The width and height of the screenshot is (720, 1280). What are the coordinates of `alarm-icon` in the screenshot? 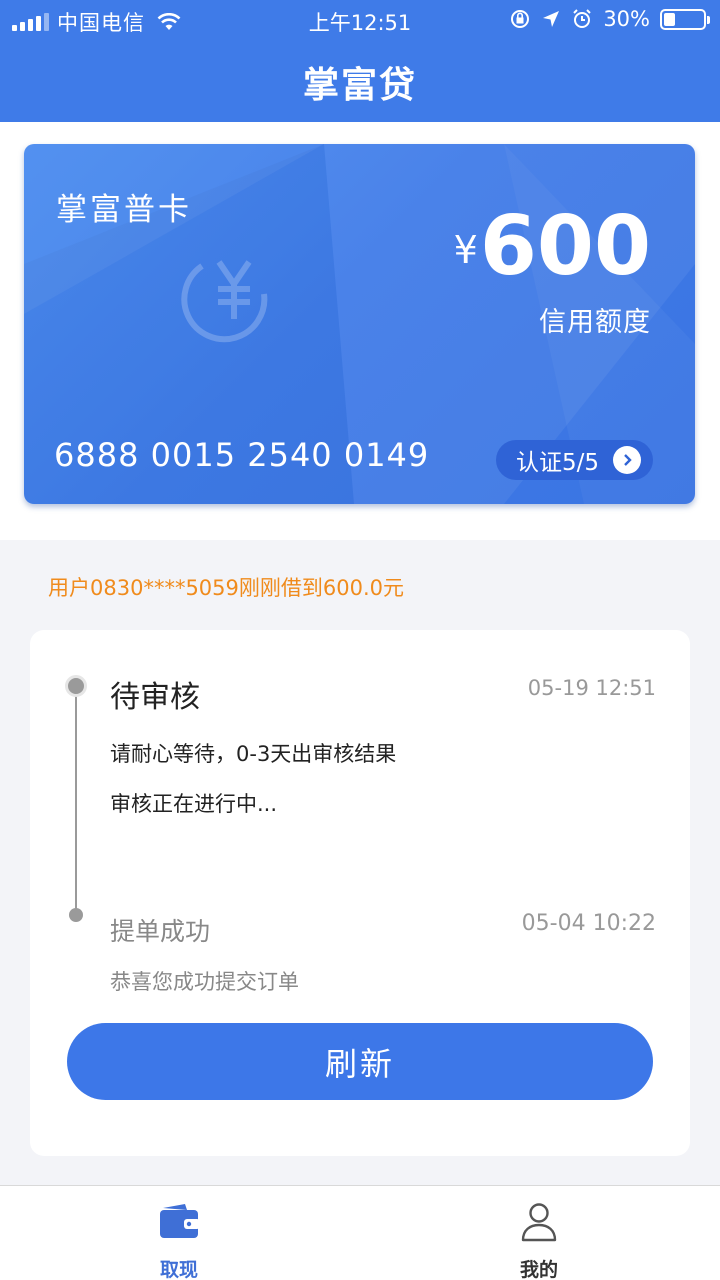 It's located at (582, 18).